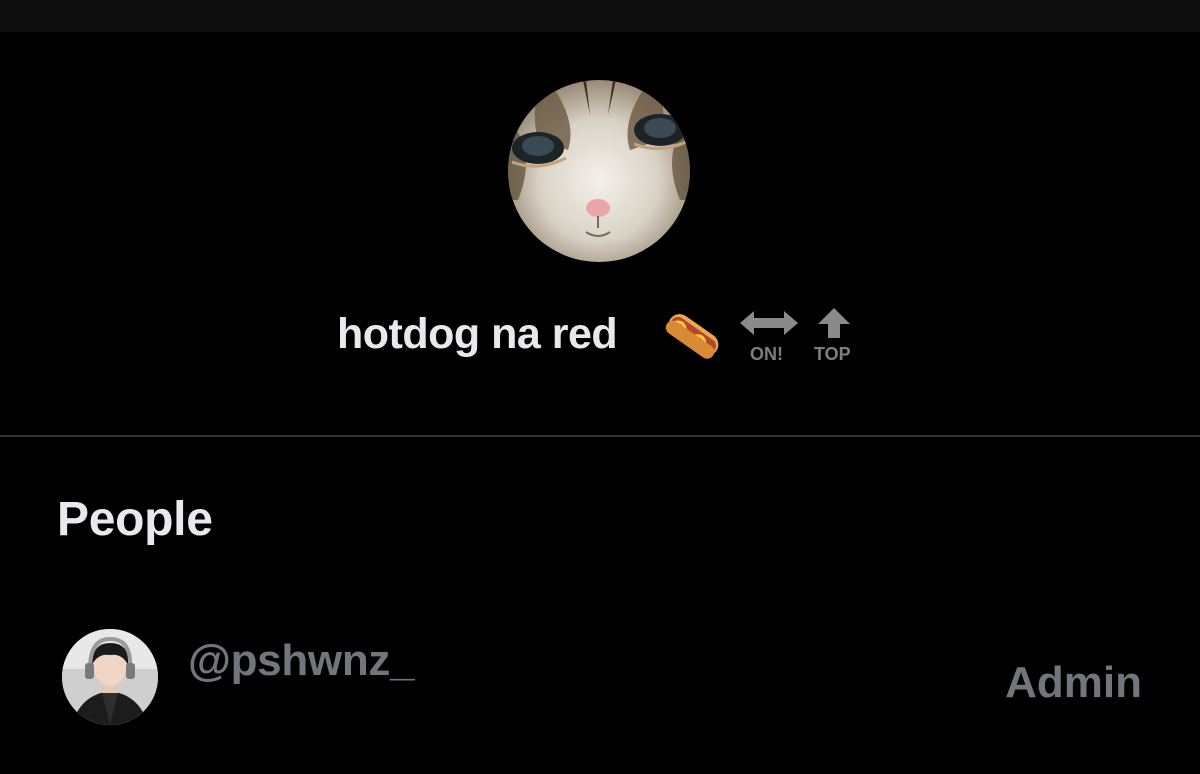  I want to click on on-arrow-icon: ON!, so click(769, 336).